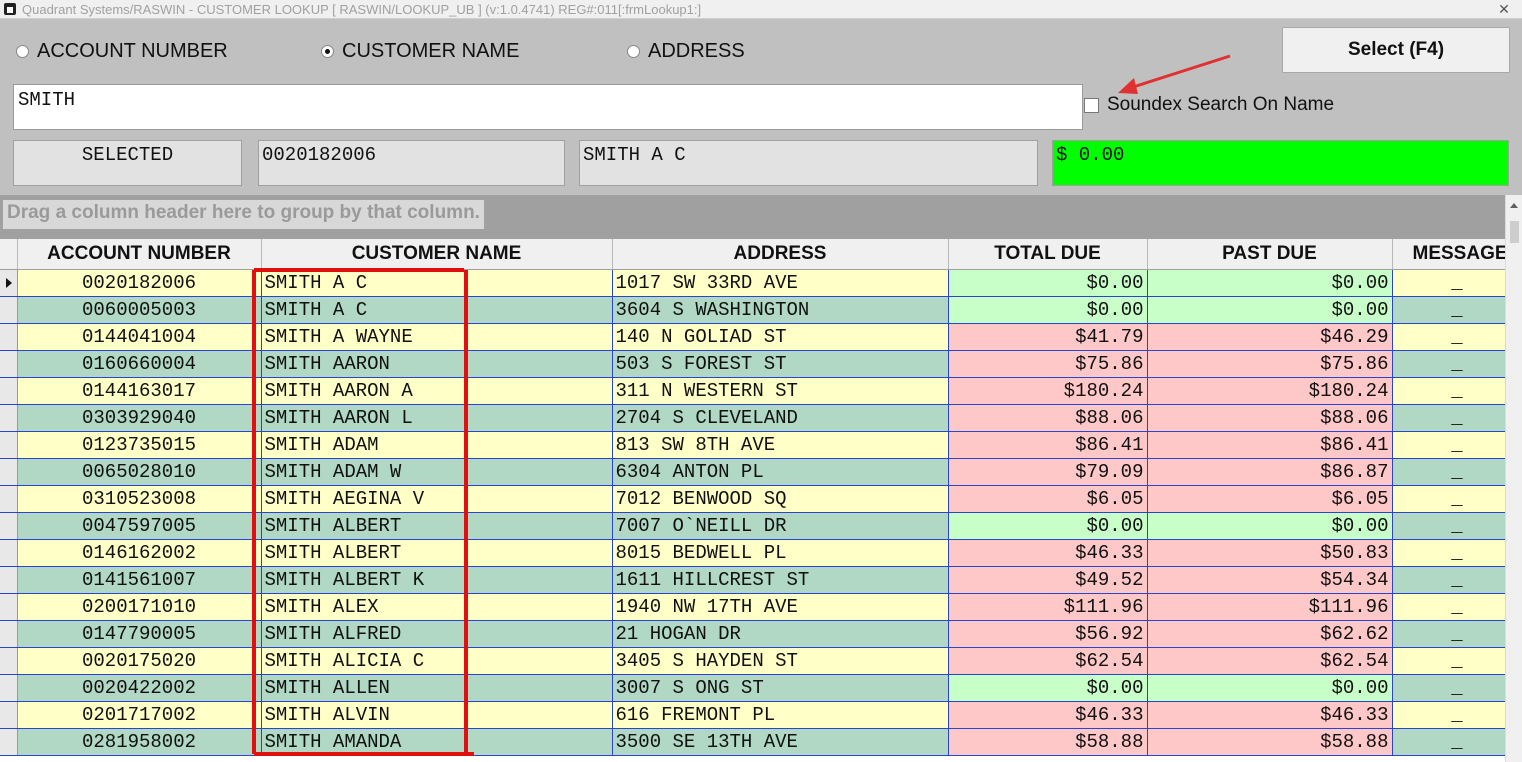  I want to click on cell-account: 0065028010, so click(139, 472).